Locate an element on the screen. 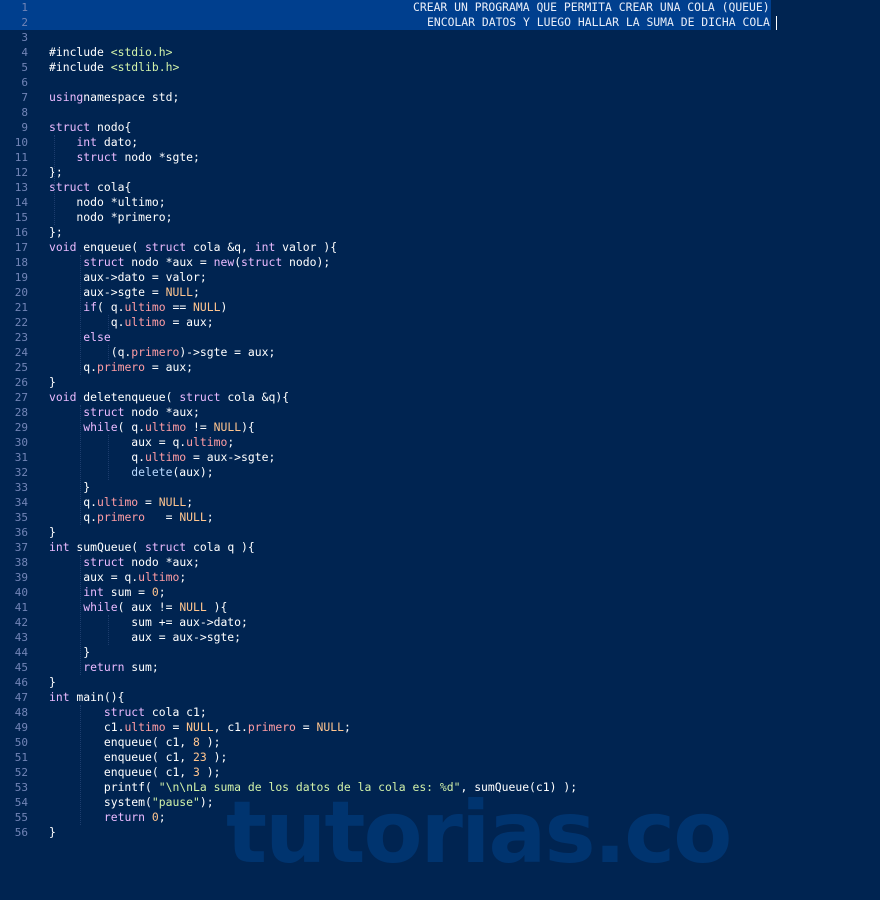  code-text: enqueue( c1, 8 ); is located at coordinates (135, 742).